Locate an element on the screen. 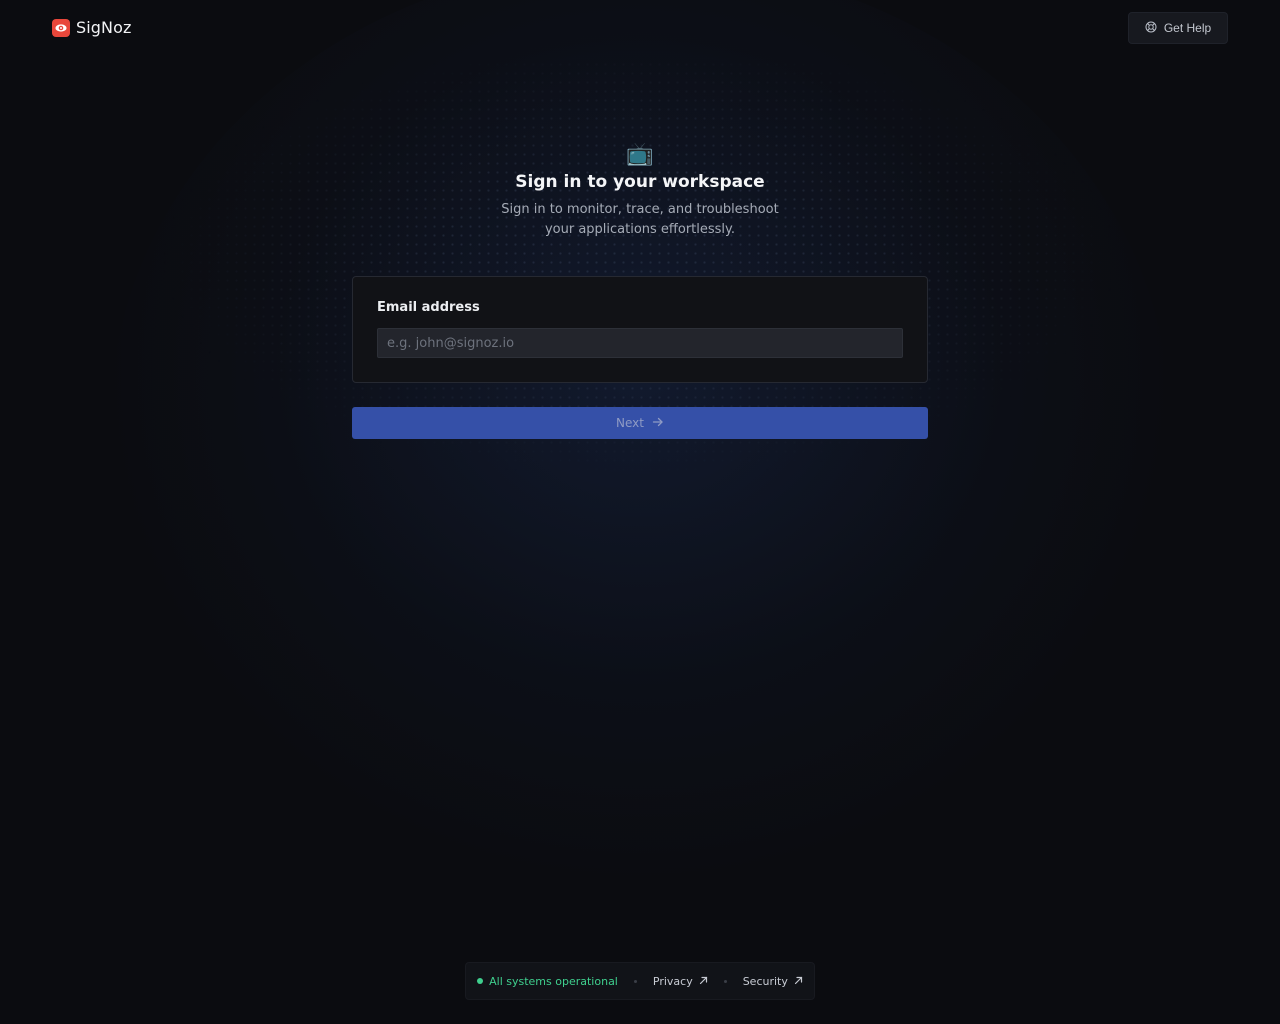 The height and width of the screenshot is (1024, 1280). security-link: Security is located at coordinates (773, 981).